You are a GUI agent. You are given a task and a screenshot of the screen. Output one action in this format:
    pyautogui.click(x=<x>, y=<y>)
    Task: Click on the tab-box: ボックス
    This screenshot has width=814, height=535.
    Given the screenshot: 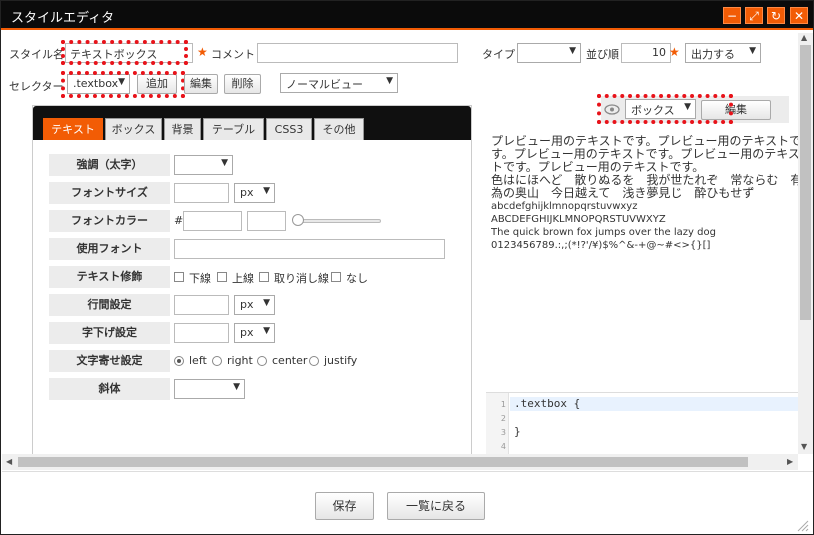 What is the action you would take?
    pyautogui.click(x=133, y=129)
    